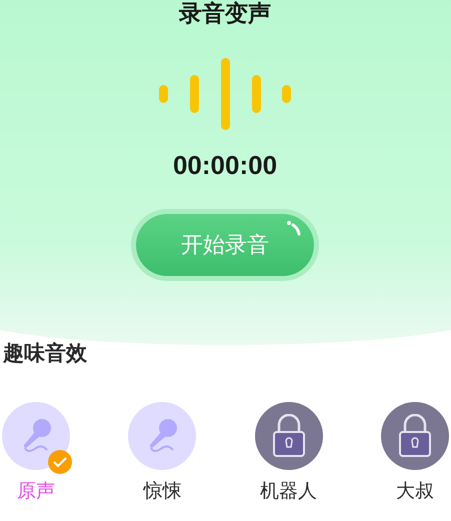  Describe the element at coordinates (162, 491) in the screenshot. I see `effect-label: 惊悚` at that location.